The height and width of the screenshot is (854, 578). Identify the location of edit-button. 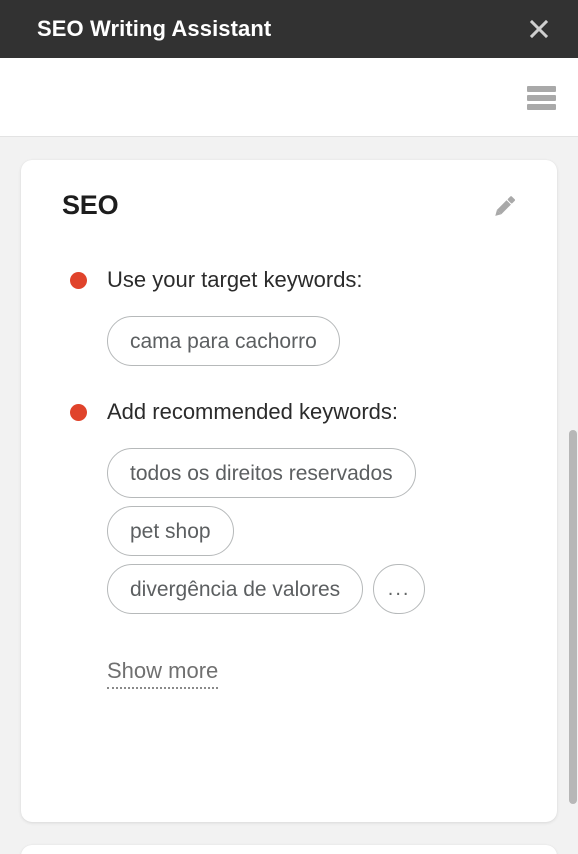
(504, 207).